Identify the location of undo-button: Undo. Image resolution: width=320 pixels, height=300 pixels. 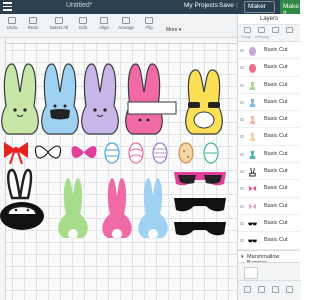
(12, 23).